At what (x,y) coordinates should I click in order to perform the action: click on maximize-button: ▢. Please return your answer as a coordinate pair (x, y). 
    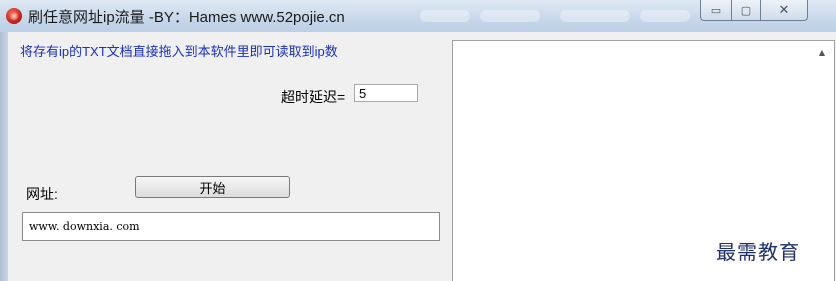
    Looking at the image, I should click on (746, 10).